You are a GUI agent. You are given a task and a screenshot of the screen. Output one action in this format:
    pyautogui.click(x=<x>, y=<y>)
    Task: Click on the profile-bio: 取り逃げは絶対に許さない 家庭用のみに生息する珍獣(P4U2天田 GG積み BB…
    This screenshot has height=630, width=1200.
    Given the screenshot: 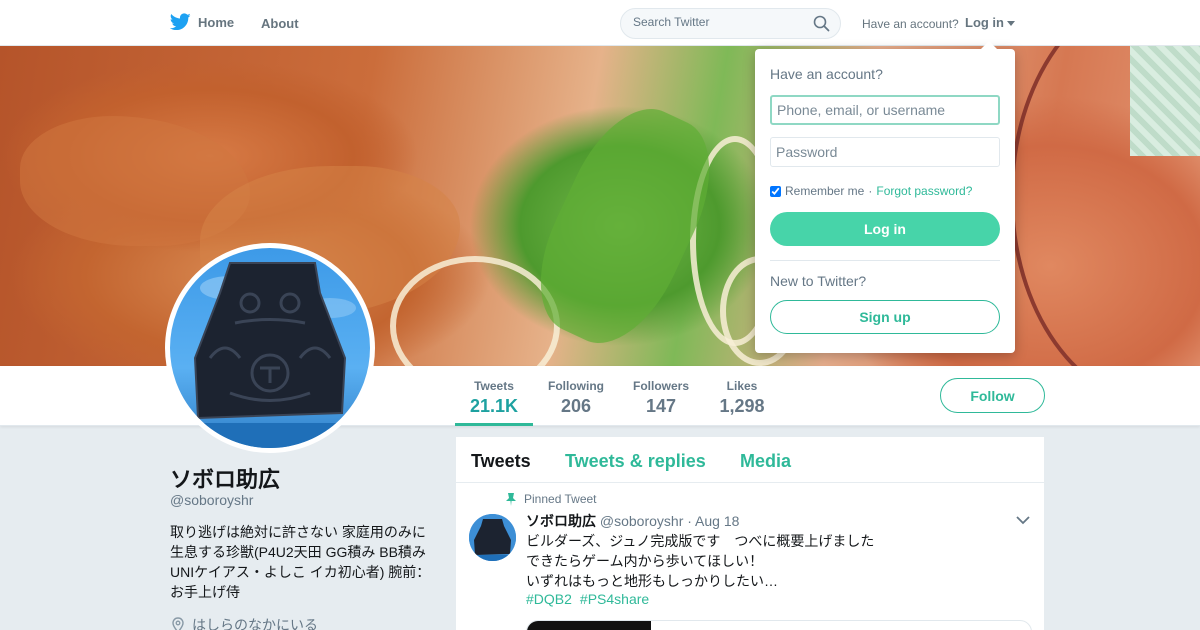 What is the action you would take?
    pyautogui.click(x=300, y=562)
    